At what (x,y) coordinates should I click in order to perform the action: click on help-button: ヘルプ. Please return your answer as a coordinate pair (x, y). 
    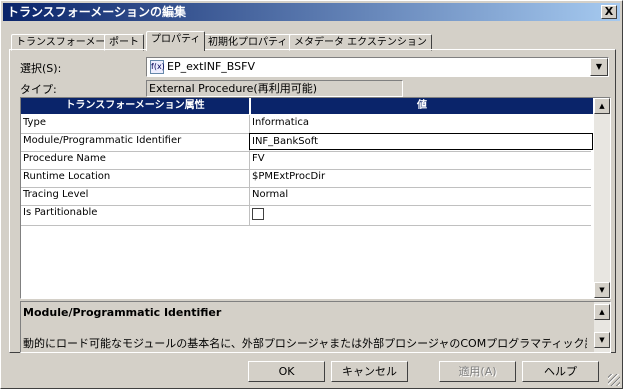
    Looking at the image, I should click on (560, 371).